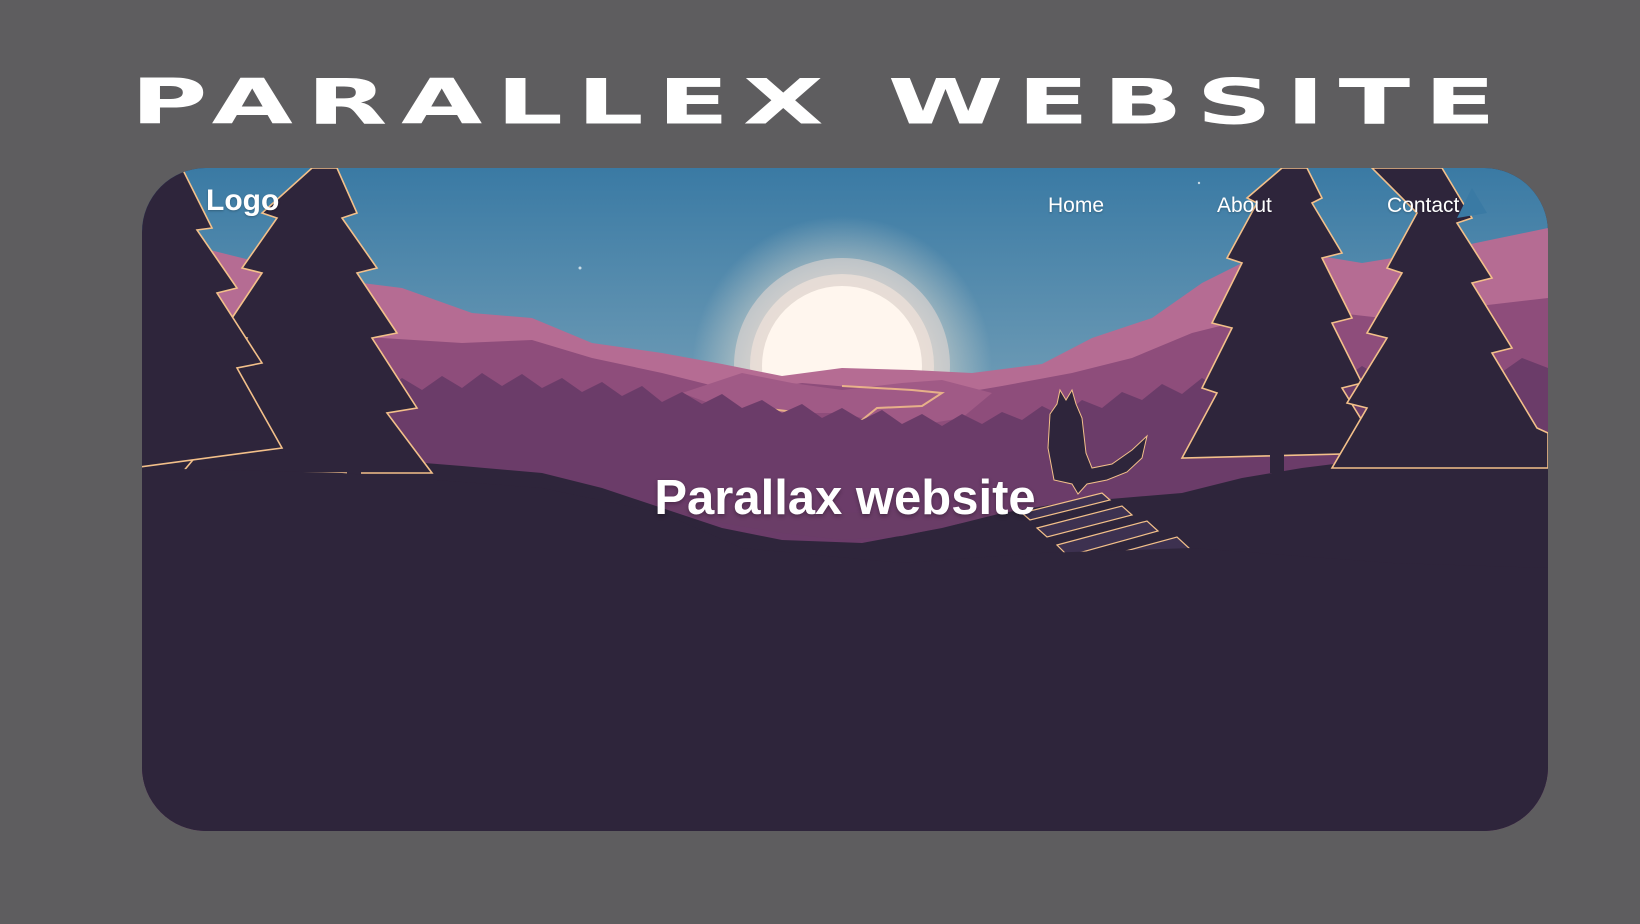 This screenshot has width=1640, height=924. What do you see at coordinates (845, 208) in the screenshot?
I see `site-navbar: Logo Home About Contact` at bounding box center [845, 208].